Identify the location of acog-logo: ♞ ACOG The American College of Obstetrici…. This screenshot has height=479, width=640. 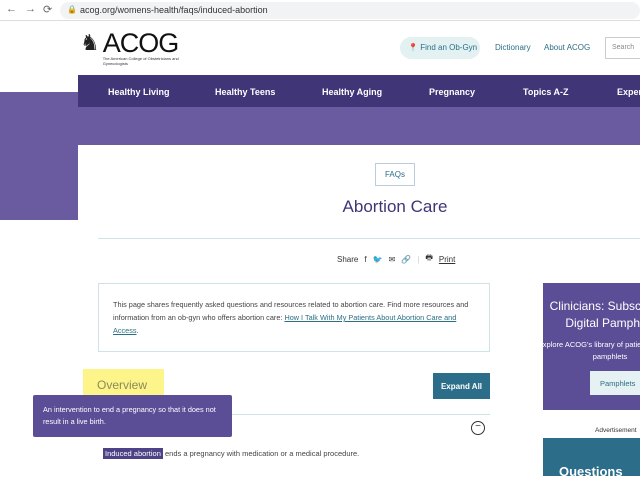
(131, 47).